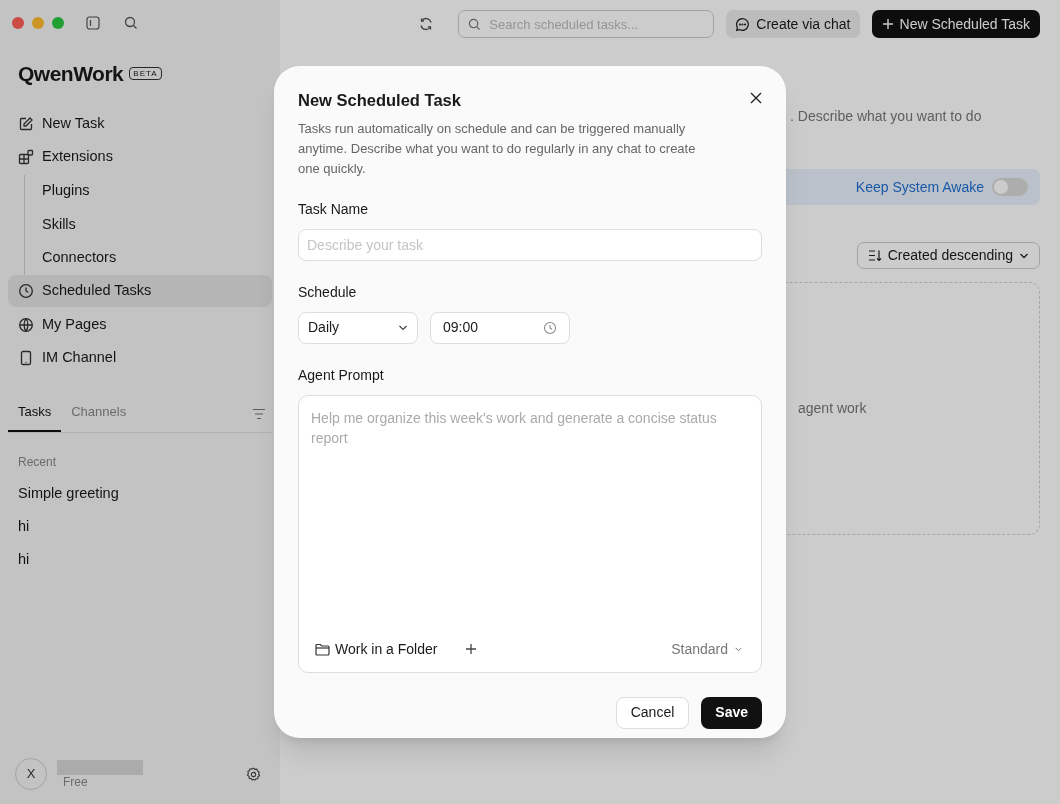 The width and height of the screenshot is (1060, 804). What do you see at coordinates (919, 187) in the screenshot?
I see `keep-awake-link: Keep System Awake` at bounding box center [919, 187].